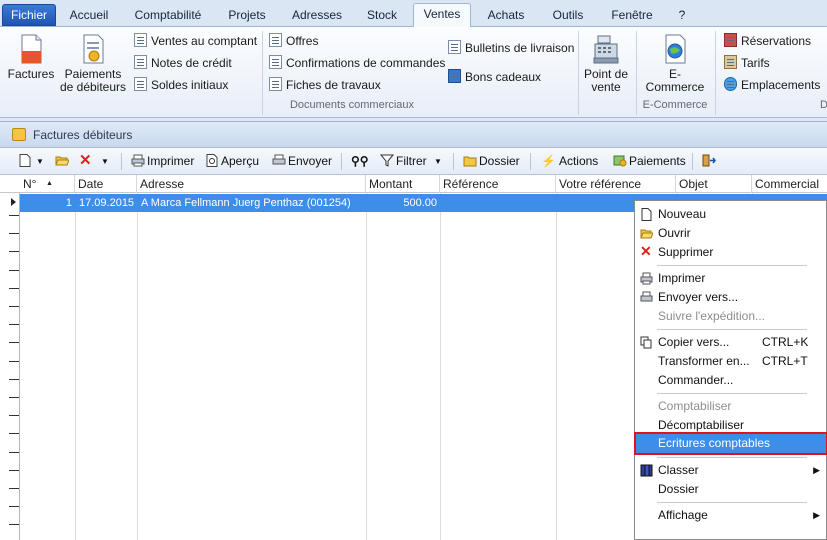 Image resolution: width=827 pixels, height=540 pixels. I want to click on offres-label: Offres, so click(302, 41).